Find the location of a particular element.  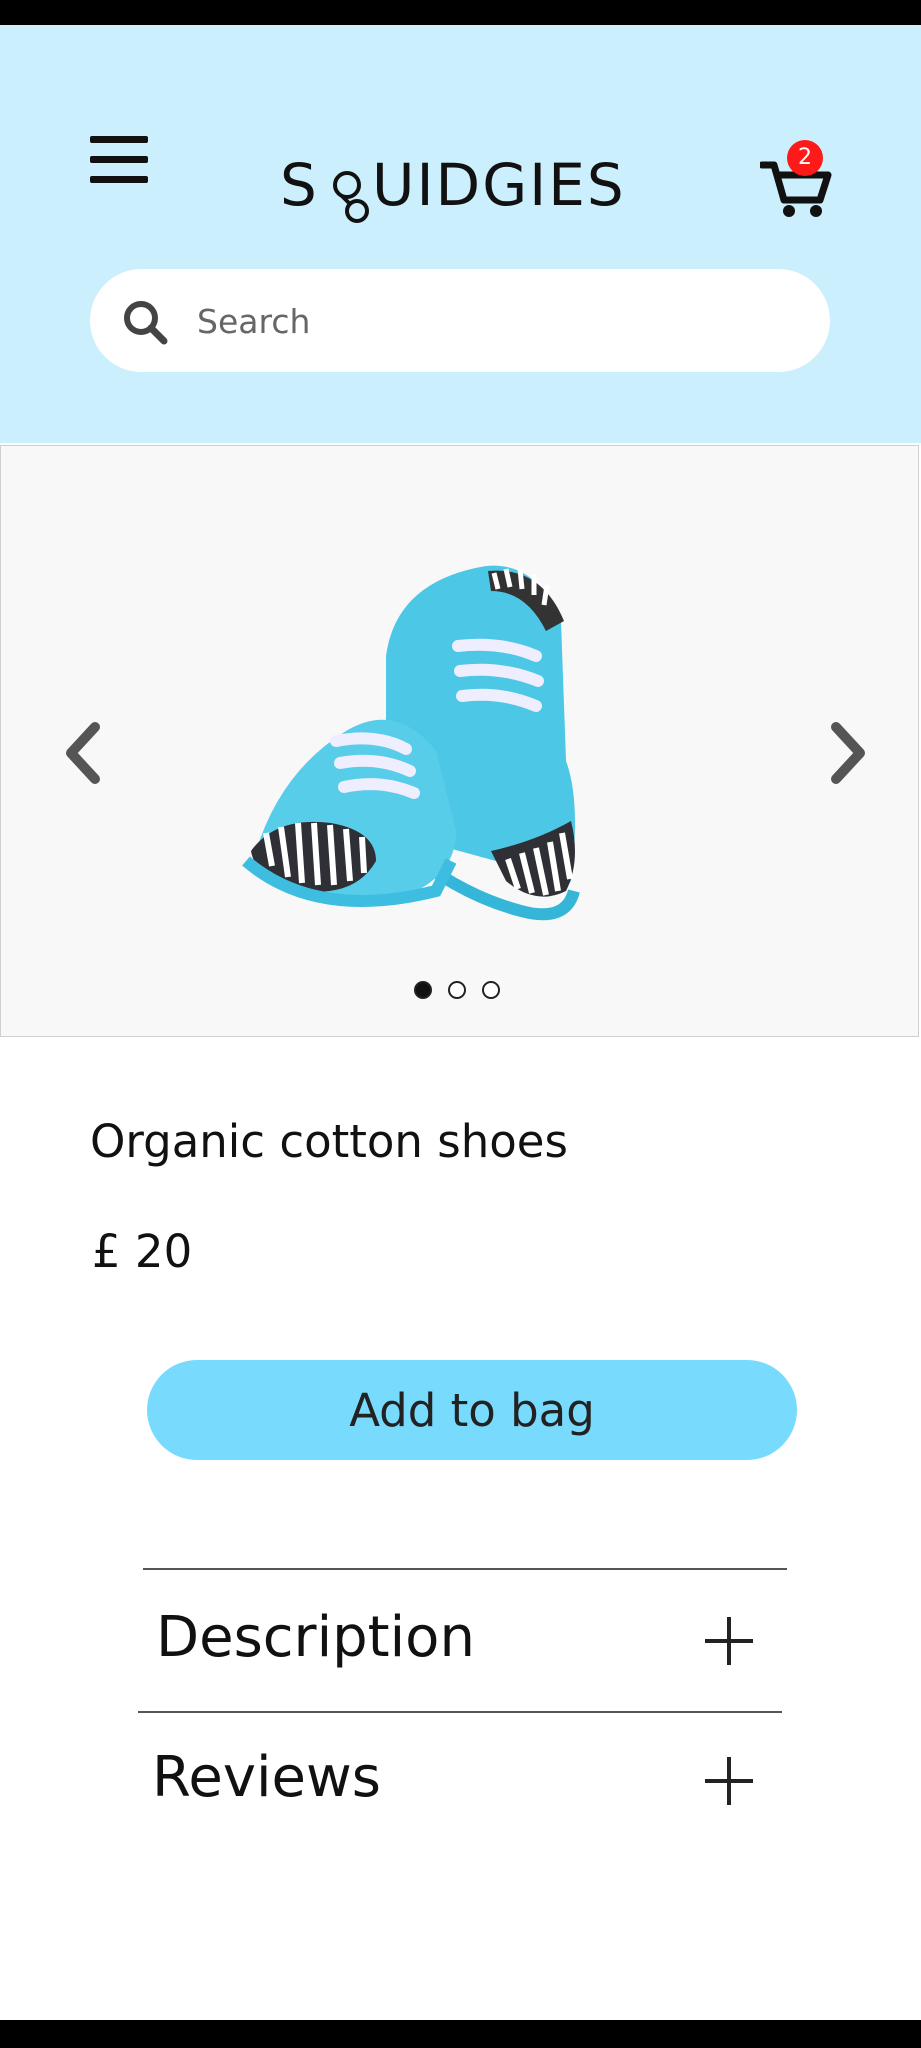

shopping-cart-button: 2 is located at coordinates (796, 180).